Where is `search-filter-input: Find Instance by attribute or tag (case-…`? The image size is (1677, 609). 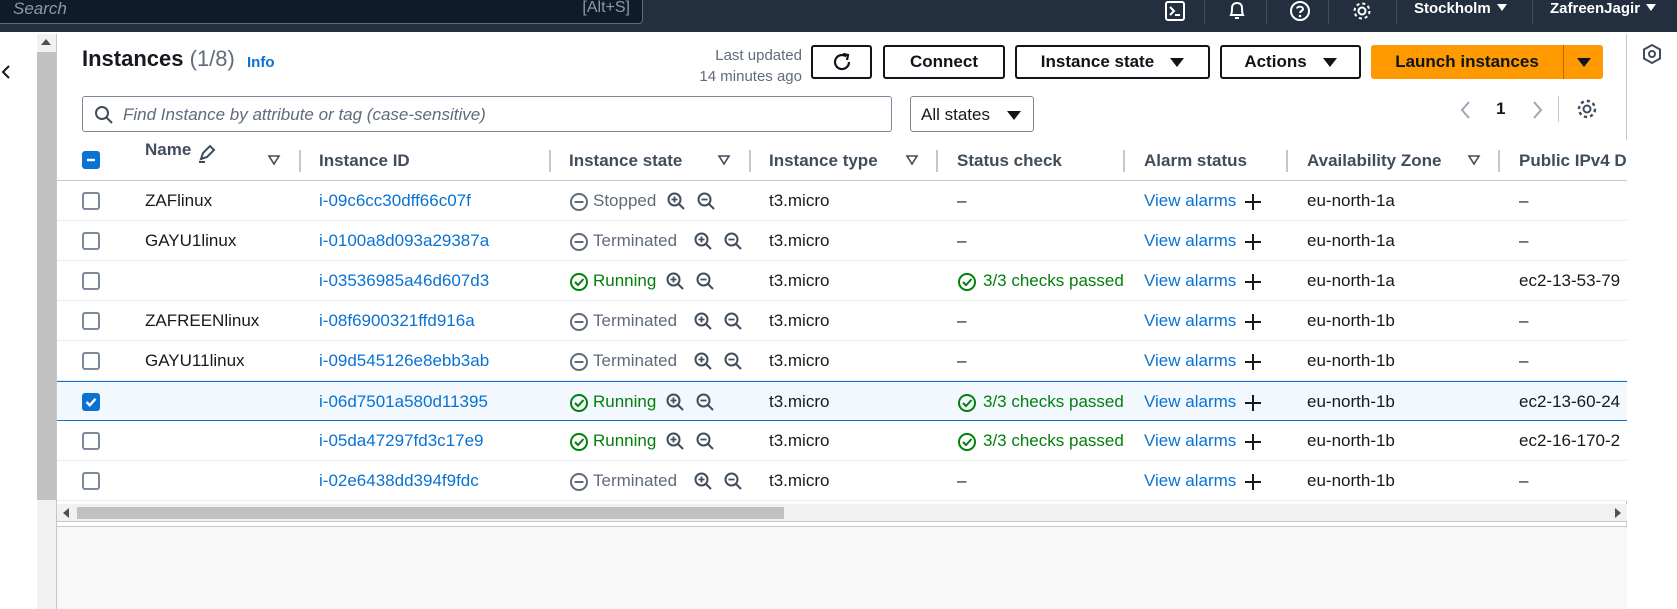
search-filter-input: Find Instance by attribute or tag (case-… is located at coordinates (487, 114).